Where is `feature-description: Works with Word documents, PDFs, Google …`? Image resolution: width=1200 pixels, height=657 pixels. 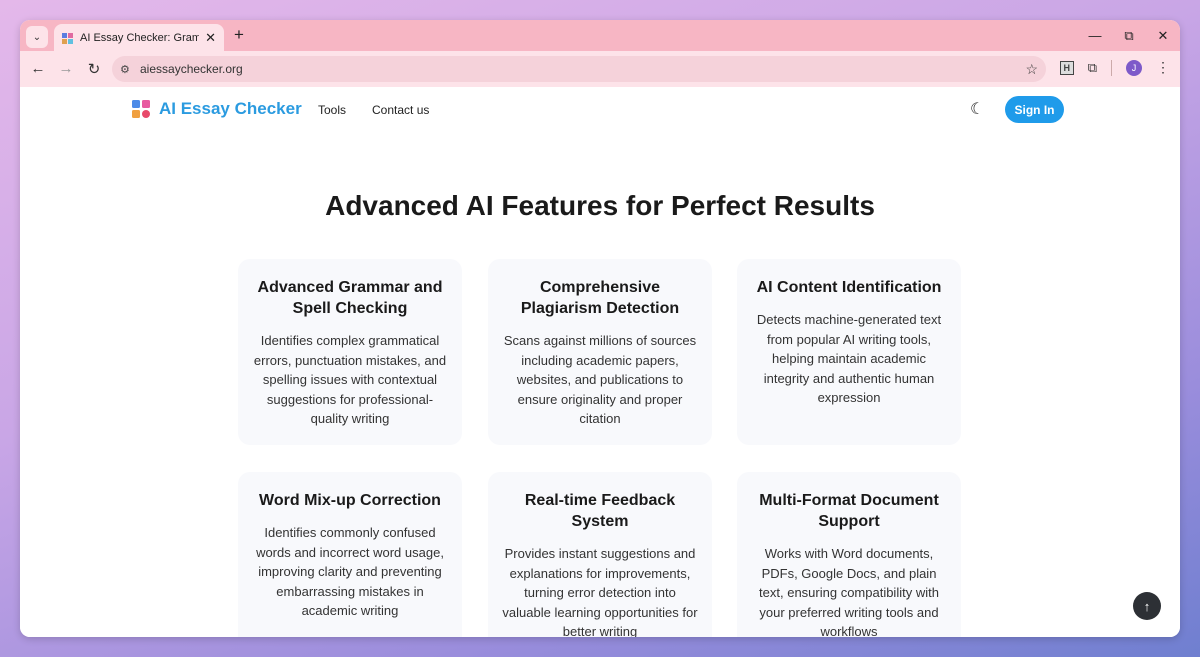 feature-description: Works with Word documents, PDFs, Google … is located at coordinates (849, 591).